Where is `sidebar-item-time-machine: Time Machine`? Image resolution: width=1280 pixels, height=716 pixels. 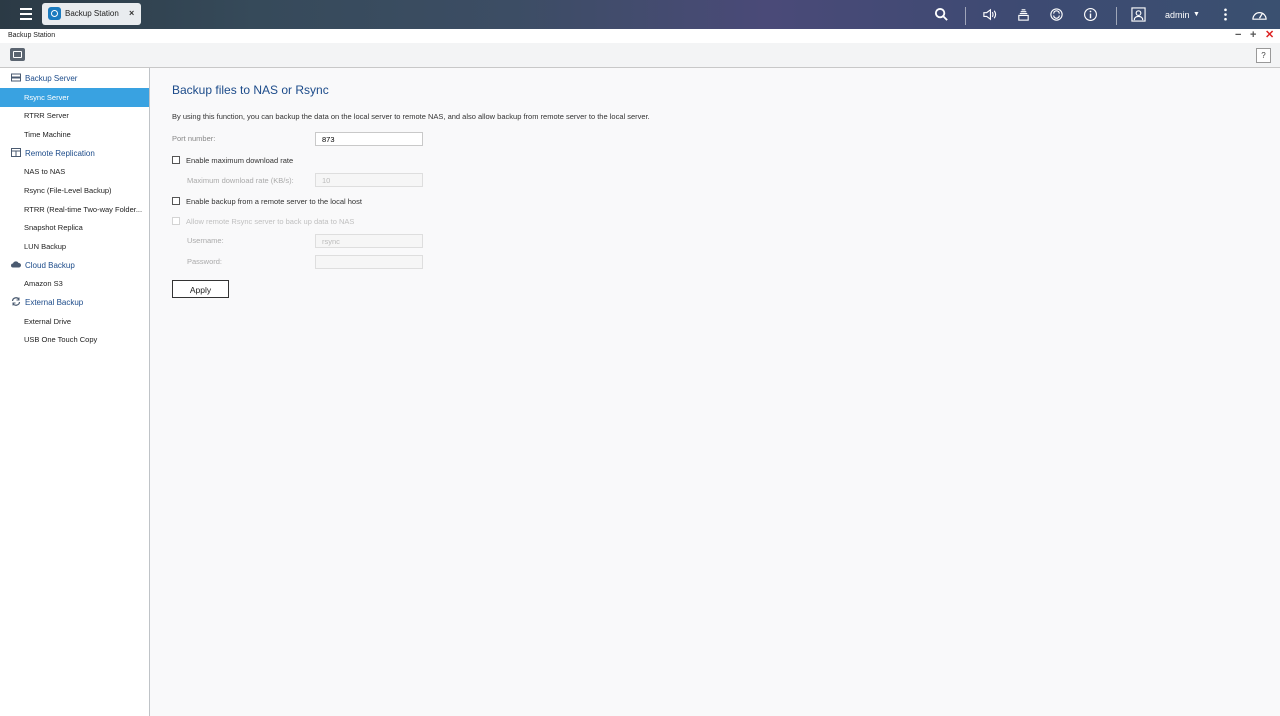 sidebar-item-time-machine: Time Machine is located at coordinates (74, 134).